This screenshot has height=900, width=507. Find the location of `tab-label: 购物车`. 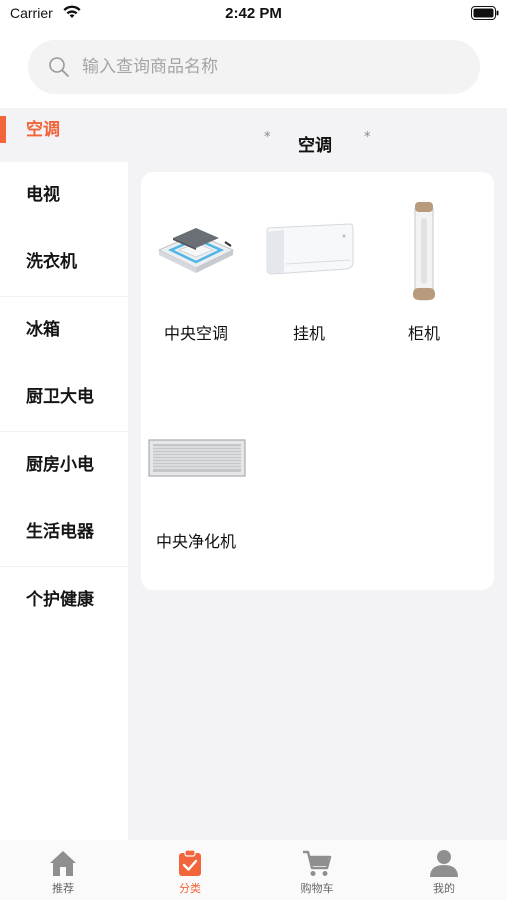

tab-label: 购物车 is located at coordinates (317, 888).